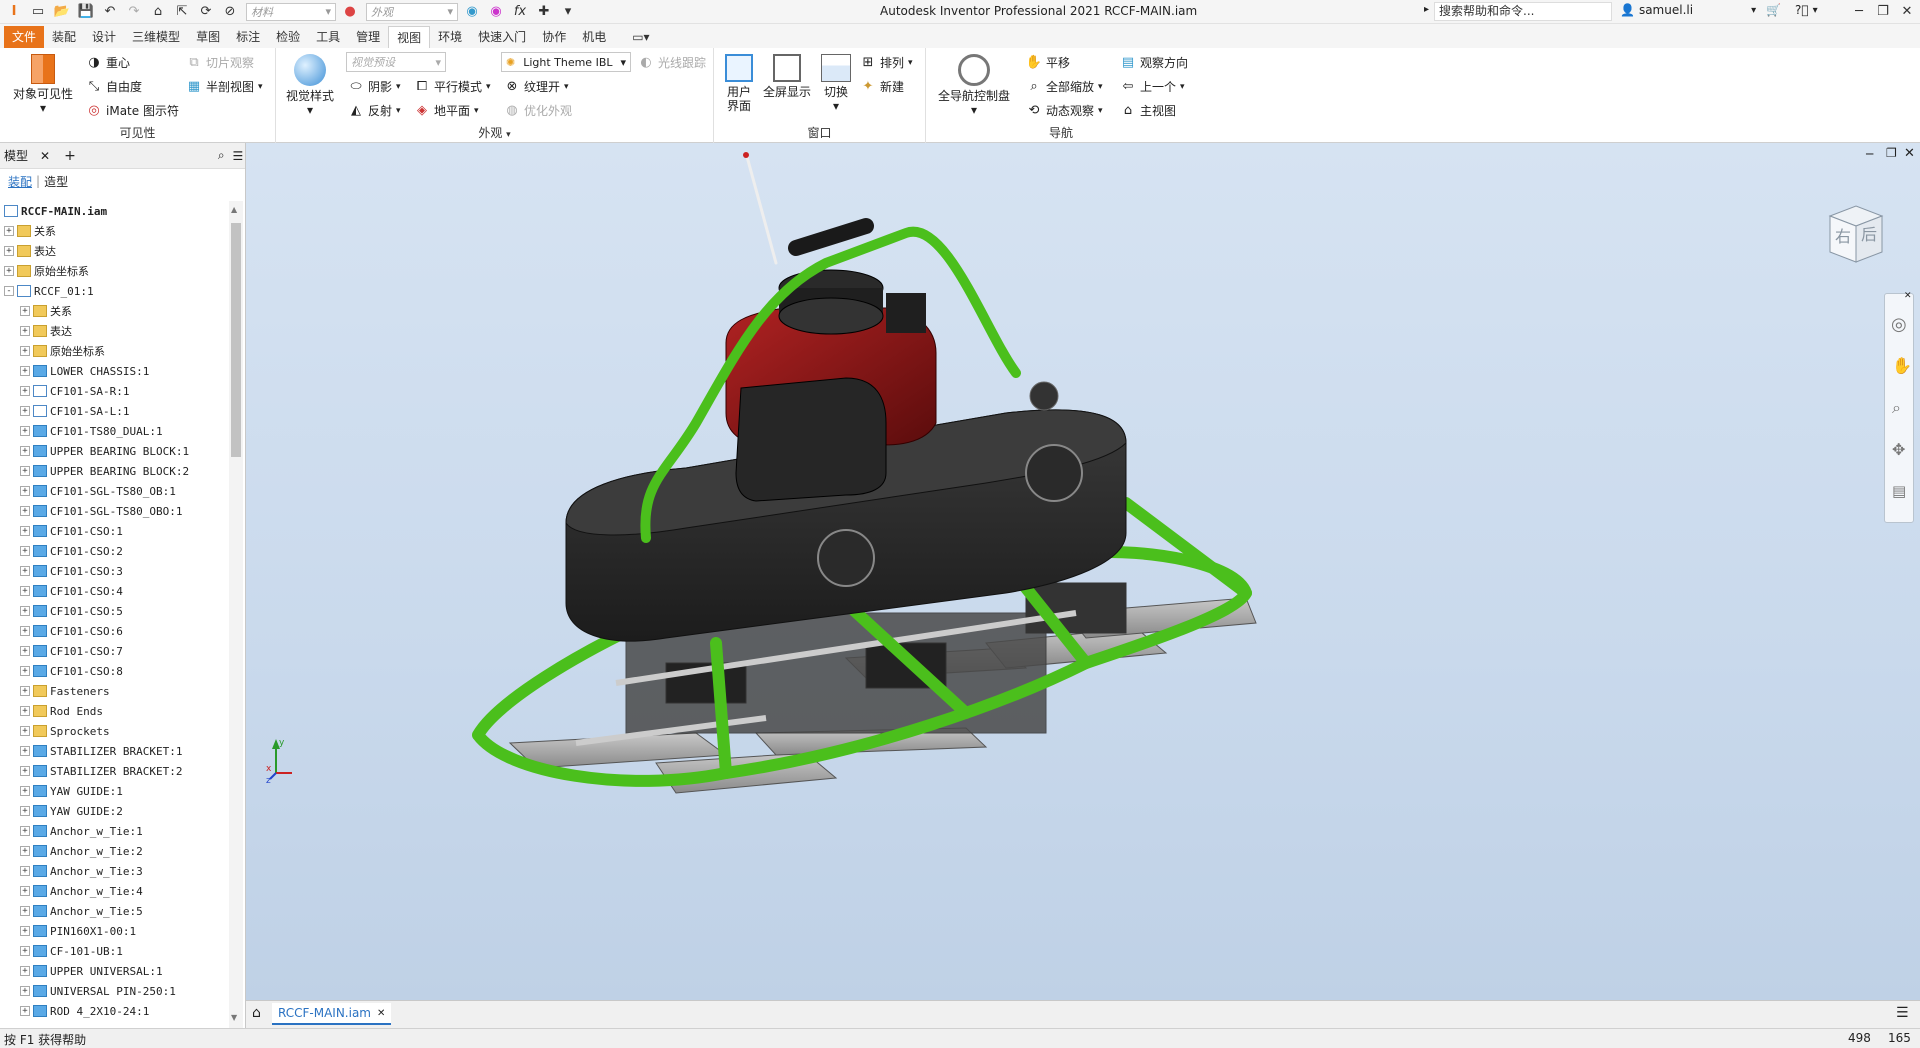 This screenshot has width=1920, height=1048. What do you see at coordinates (114, 391) in the screenshot?
I see `tree-node: + CF101-SA-R:1` at bounding box center [114, 391].